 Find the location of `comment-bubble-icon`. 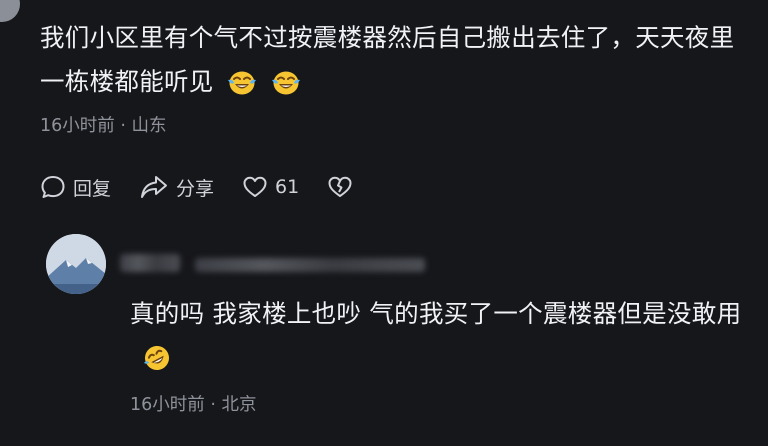

comment-bubble-icon is located at coordinates (53, 187).